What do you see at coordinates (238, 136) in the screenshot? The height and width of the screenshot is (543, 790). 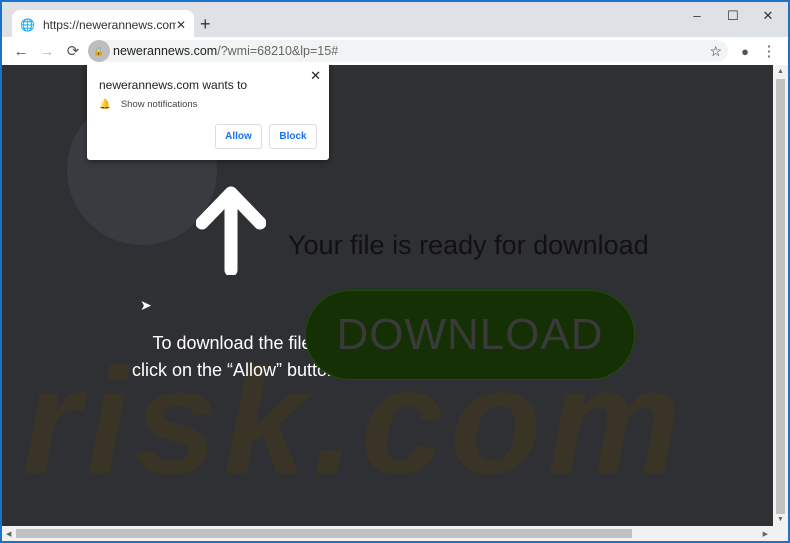 I see `allow-button: Allow` at bounding box center [238, 136].